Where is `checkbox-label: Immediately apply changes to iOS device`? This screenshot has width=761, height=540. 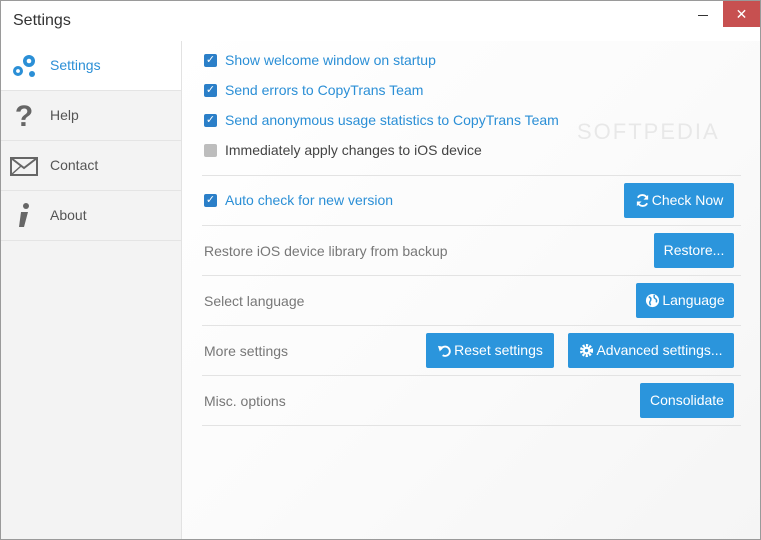 checkbox-label: Immediately apply changes to iOS device is located at coordinates (353, 150).